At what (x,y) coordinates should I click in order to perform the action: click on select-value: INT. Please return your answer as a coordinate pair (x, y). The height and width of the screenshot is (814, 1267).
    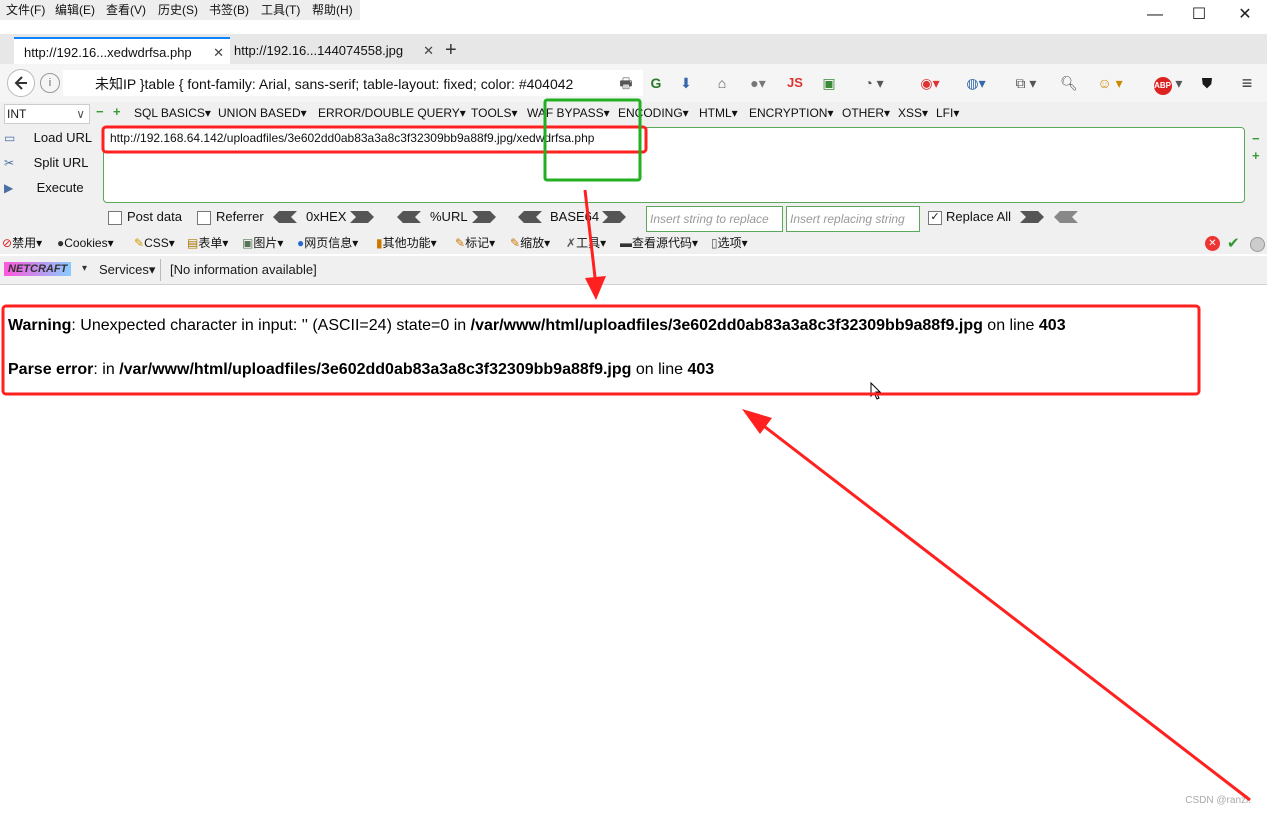
    Looking at the image, I should click on (17, 114).